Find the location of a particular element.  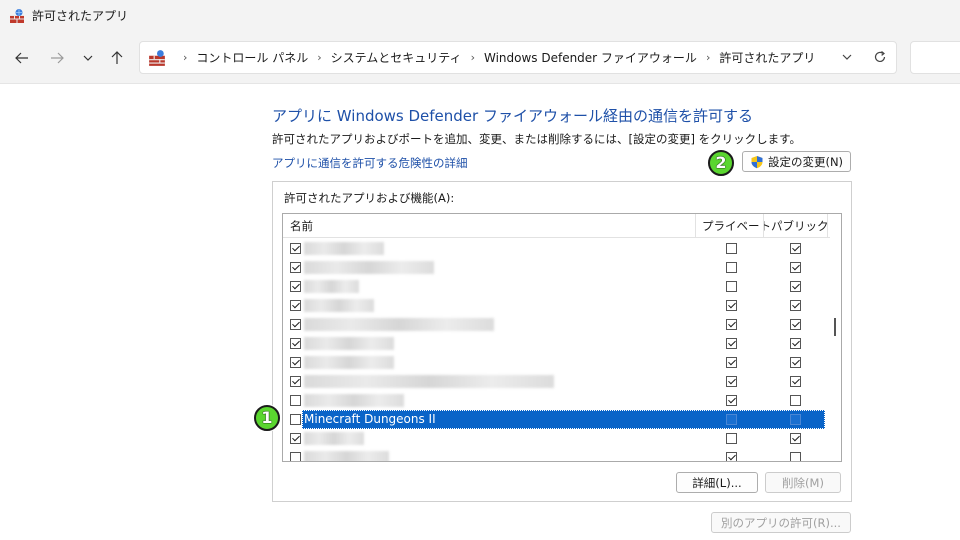

allowed-apps-group-label: 許可されたアプリおよび機能(A): is located at coordinates (369, 198).